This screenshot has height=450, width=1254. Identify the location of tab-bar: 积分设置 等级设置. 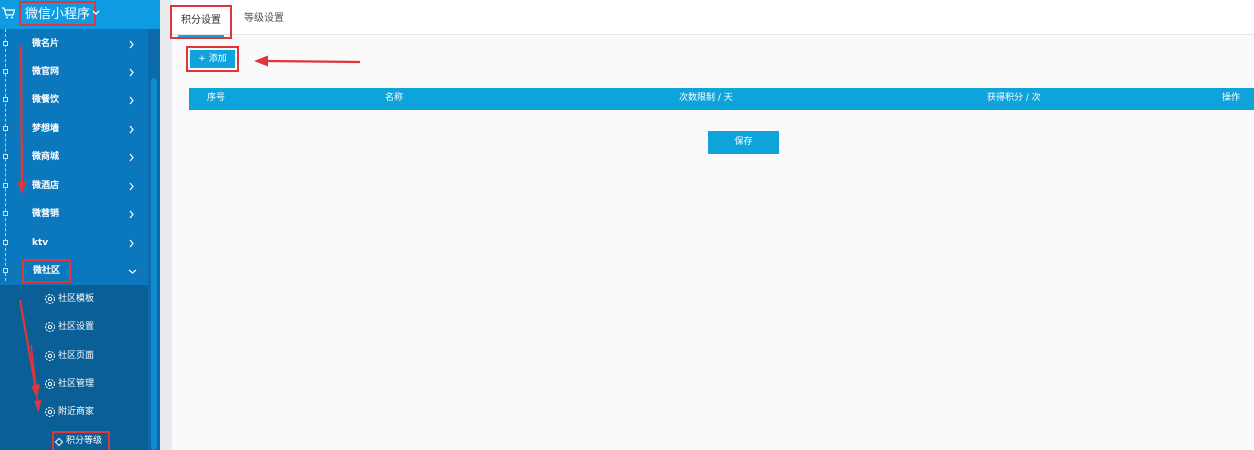
(712, 19).